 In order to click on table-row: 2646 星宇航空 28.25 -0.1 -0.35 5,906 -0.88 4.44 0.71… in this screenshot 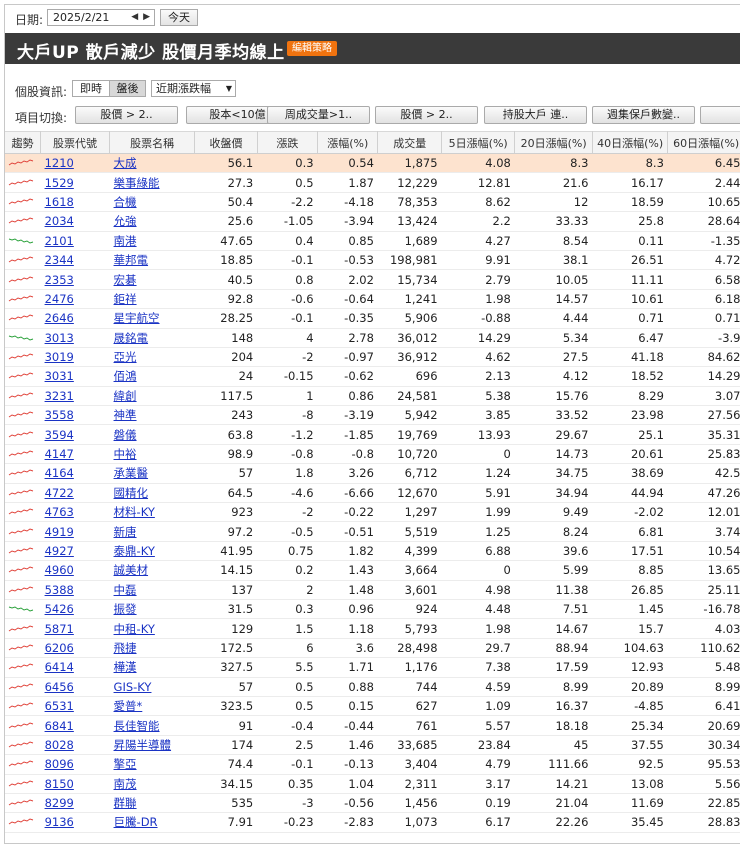, I will do `click(372, 318)`.